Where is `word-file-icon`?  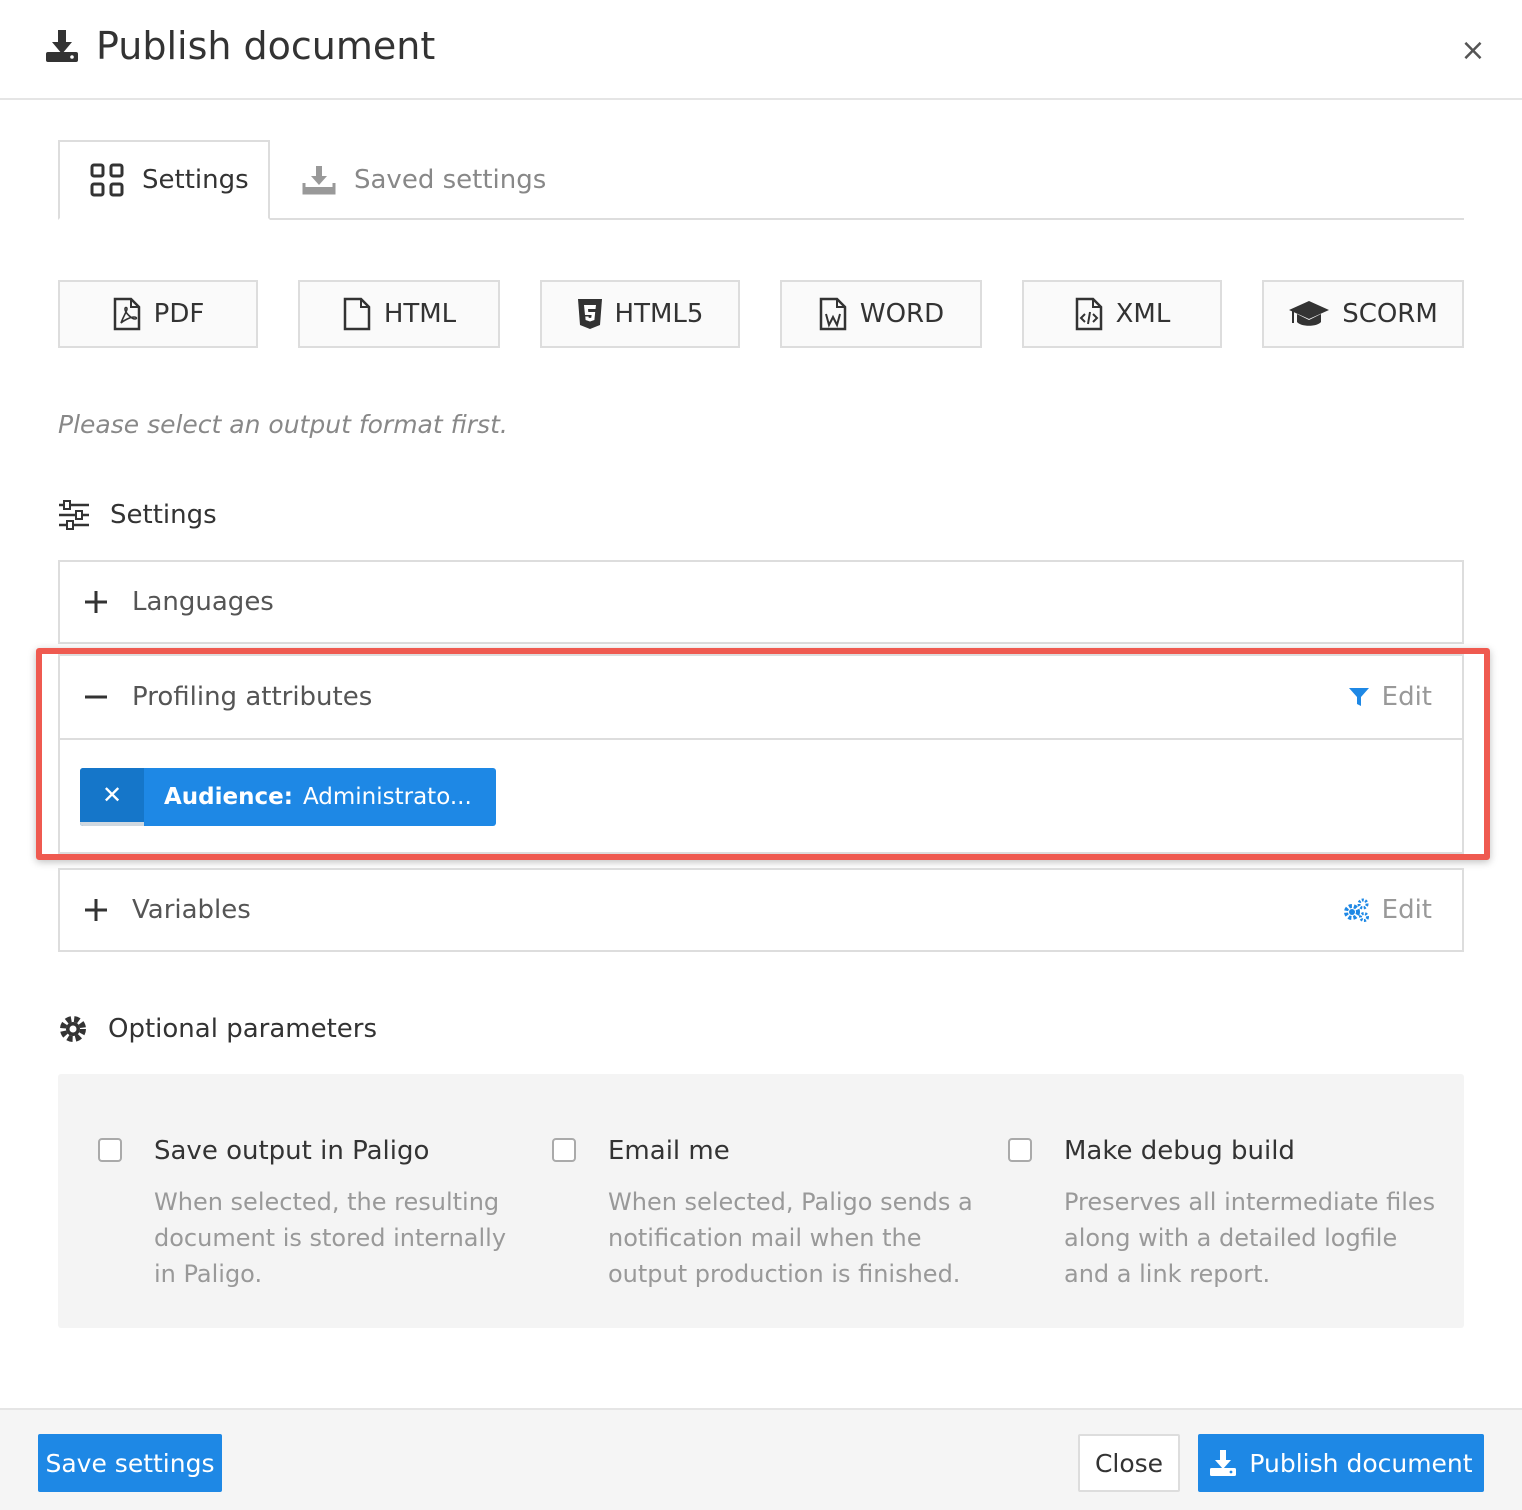 word-file-icon is located at coordinates (833, 314).